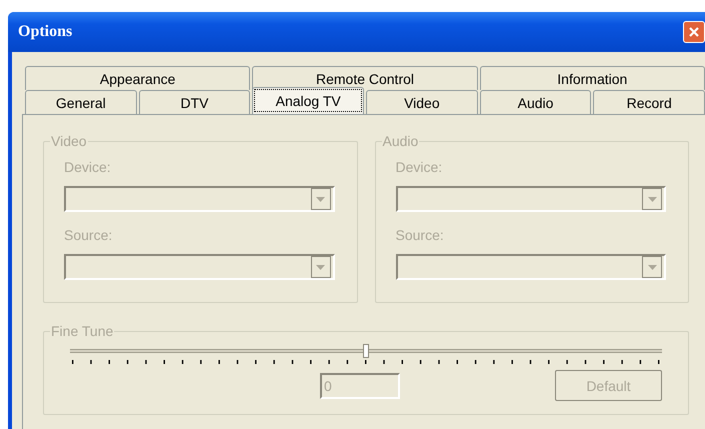  I want to click on tab: Analog TV, so click(308, 100).